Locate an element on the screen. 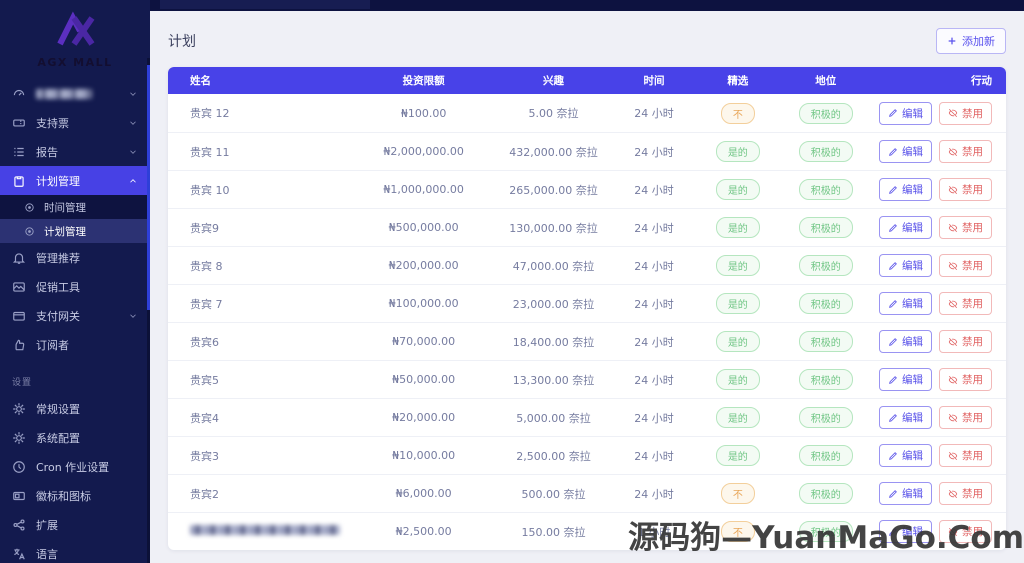 This screenshot has width=1024, height=563. gear-icon is located at coordinates (19, 409).